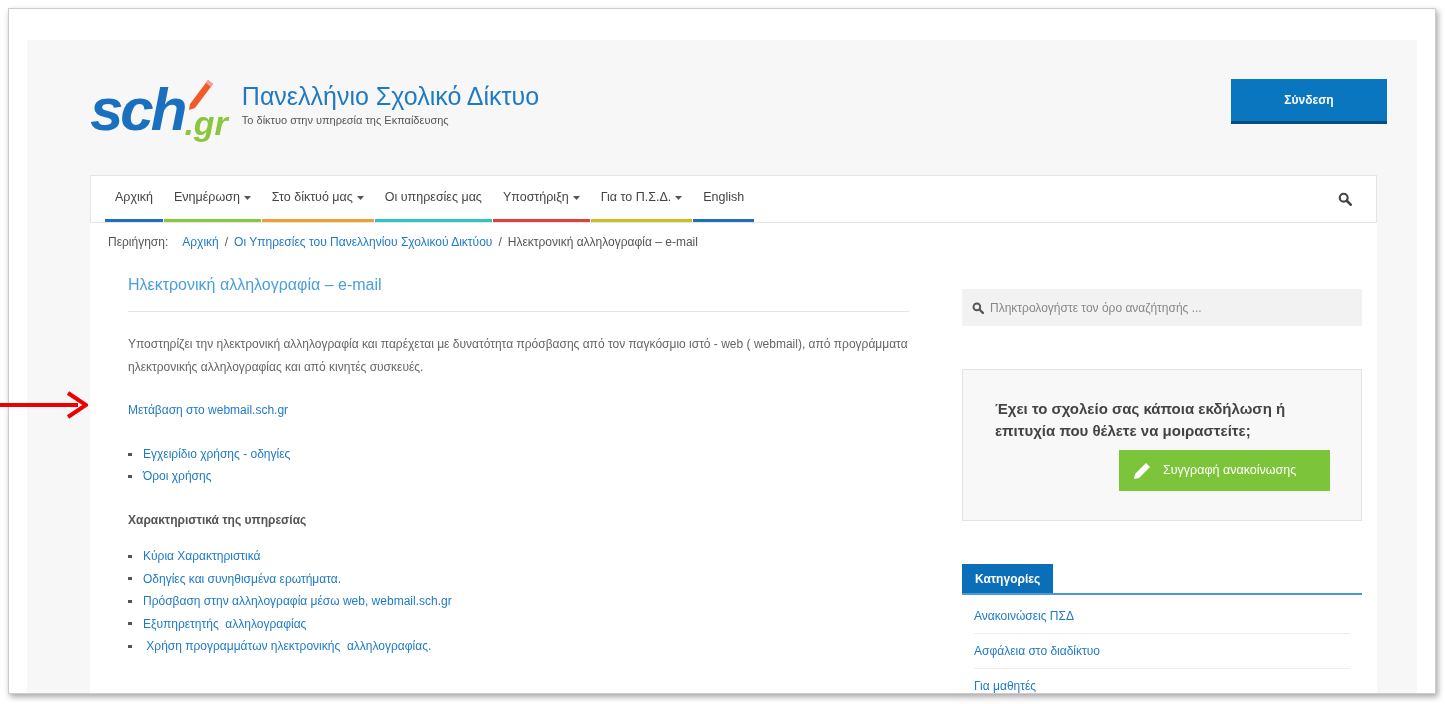 This screenshot has width=1445, height=704. What do you see at coordinates (363, 242) in the screenshot?
I see `breadcrumb-link: Οι Υπηρεσίες του Πανελληνίου Σχολικού Δικτύου` at bounding box center [363, 242].